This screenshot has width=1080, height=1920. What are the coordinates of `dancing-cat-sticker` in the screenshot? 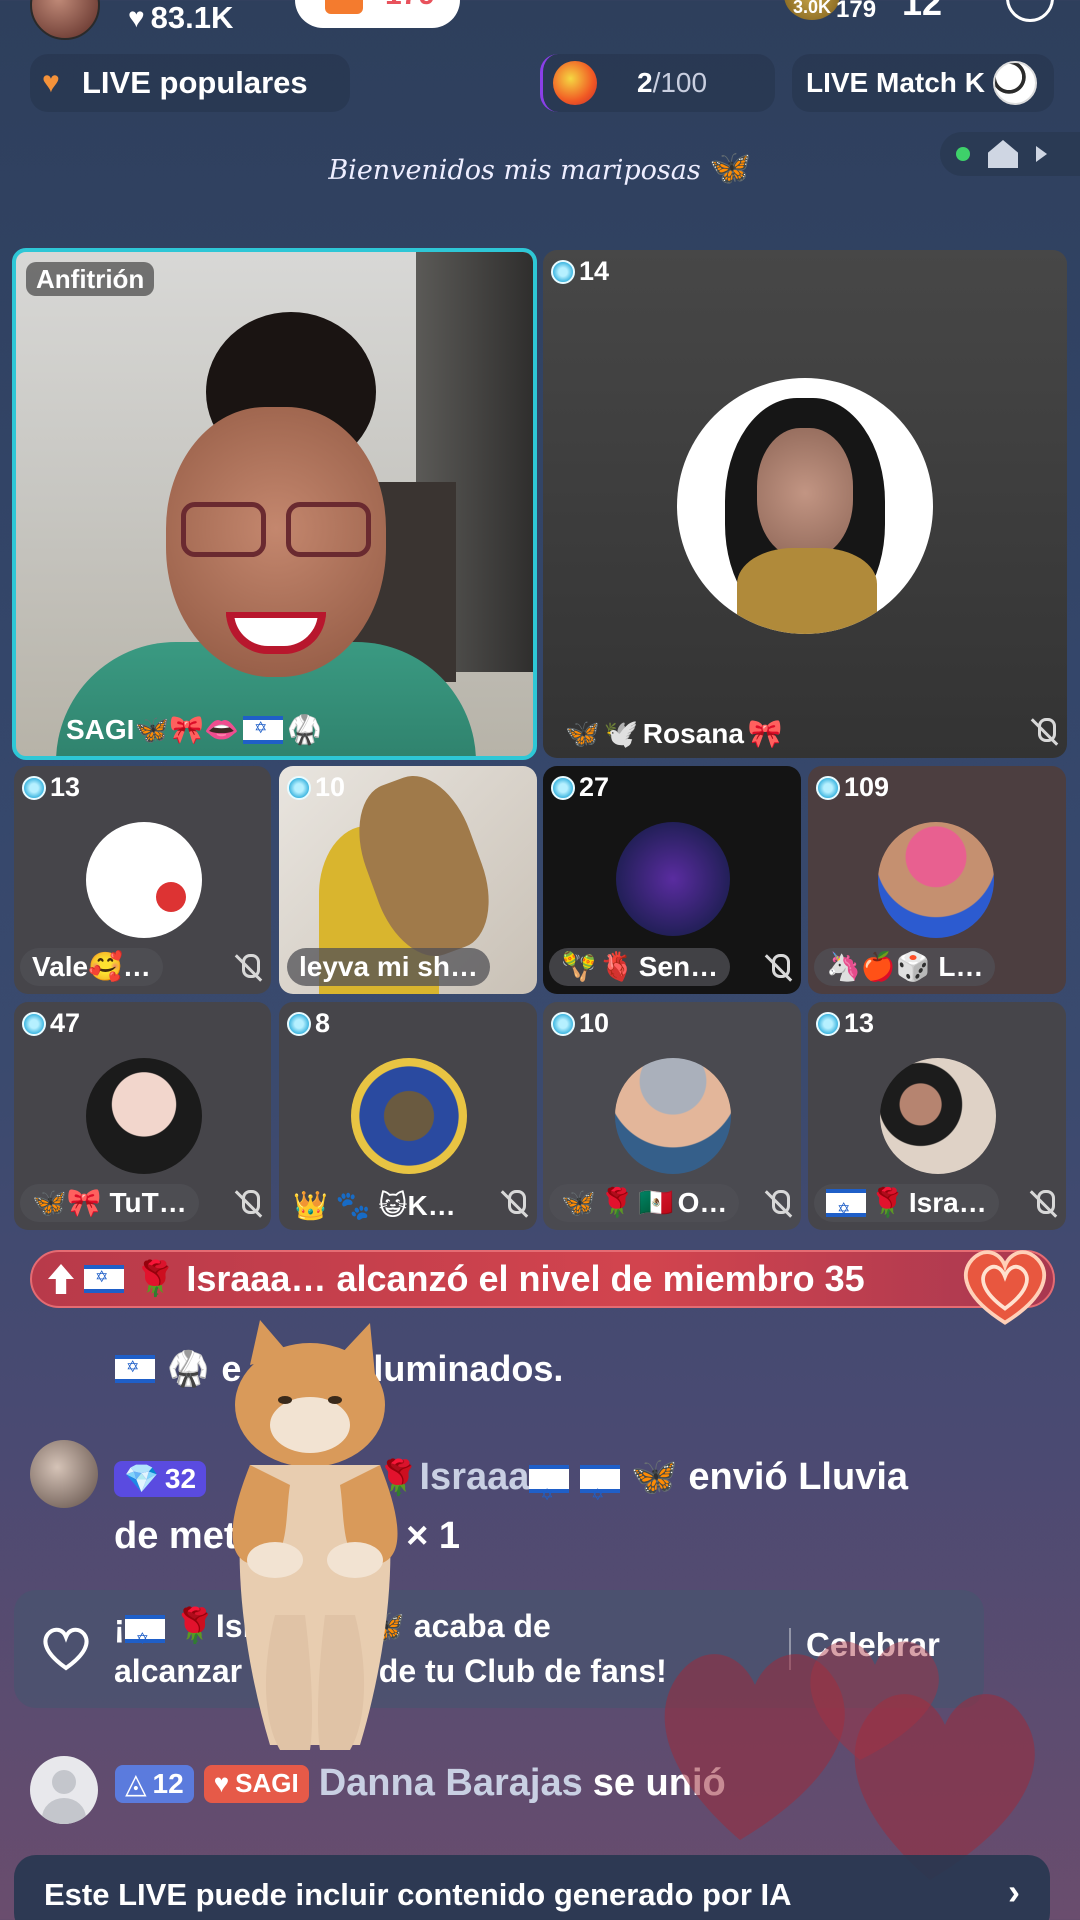 It's located at (315, 1535).